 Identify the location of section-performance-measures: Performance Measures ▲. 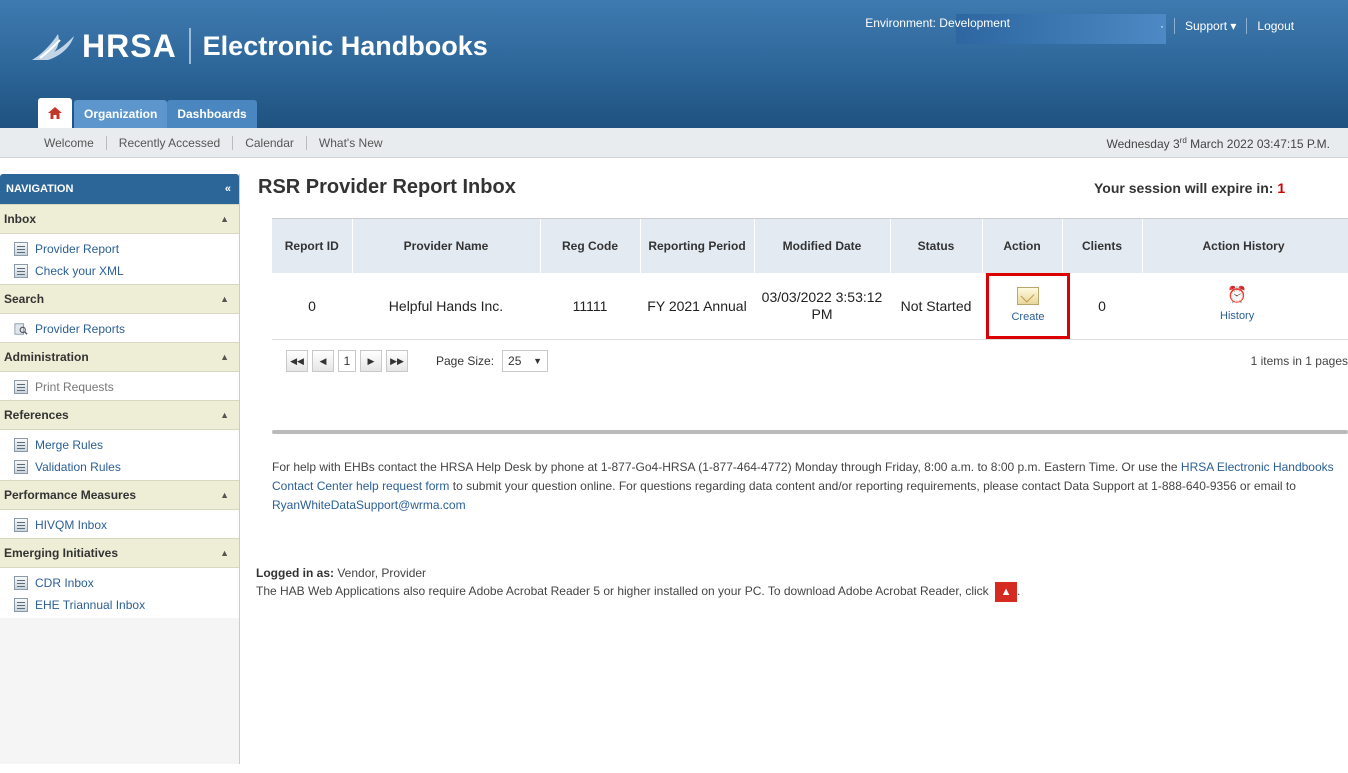
(119, 495).